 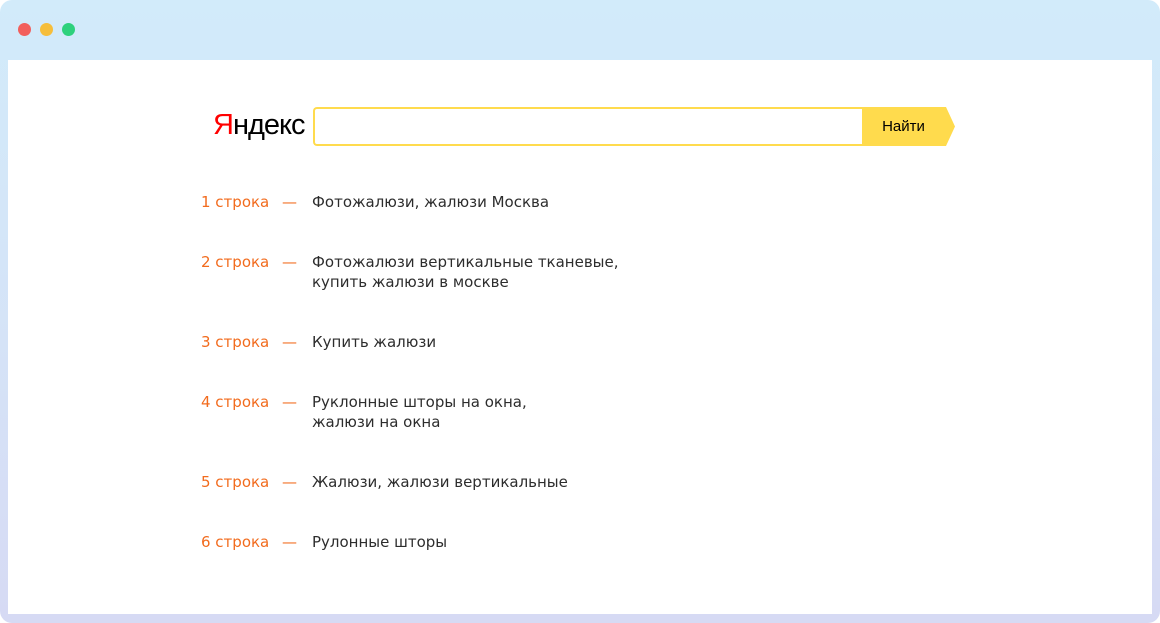 I want to click on search-button: Найти, so click(x=908, y=126).